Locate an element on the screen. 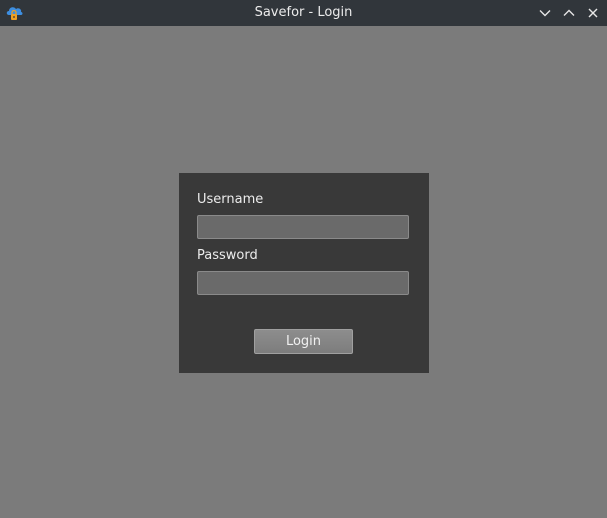  login-button: Login is located at coordinates (303, 341).